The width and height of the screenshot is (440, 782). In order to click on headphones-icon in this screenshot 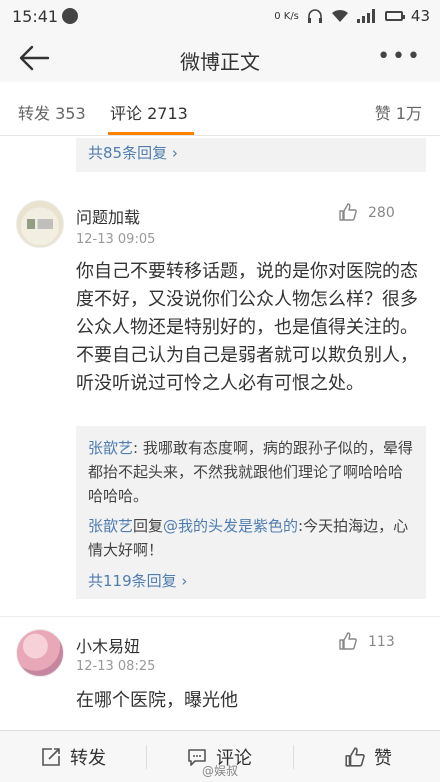, I will do `click(314, 16)`.